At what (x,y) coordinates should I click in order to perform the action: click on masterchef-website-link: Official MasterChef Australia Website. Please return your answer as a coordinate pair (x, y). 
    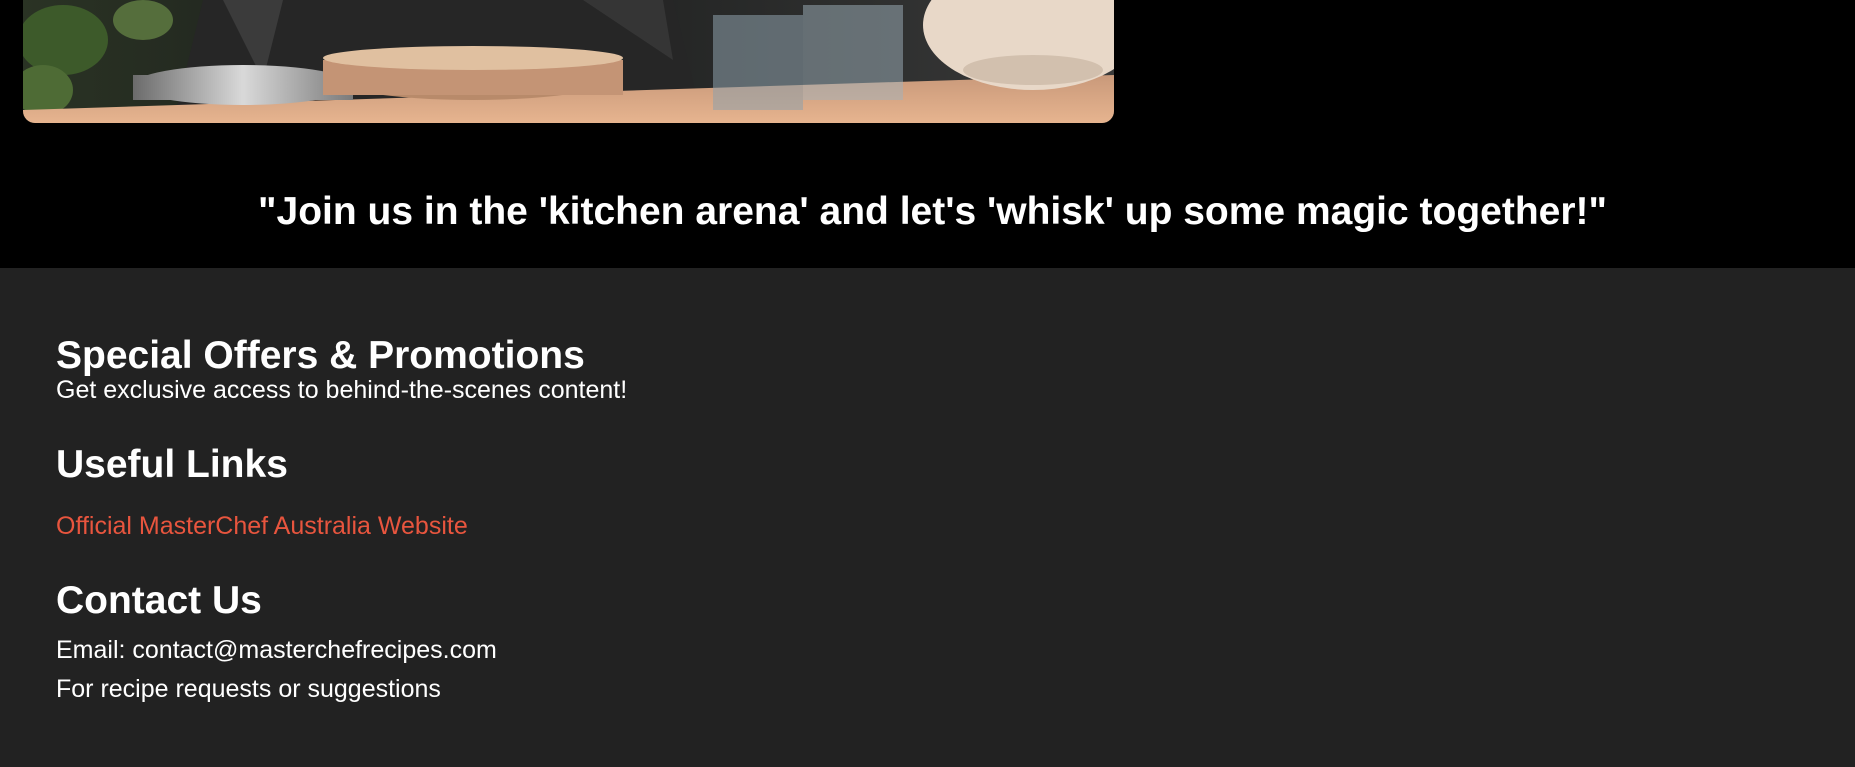
    Looking at the image, I should click on (262, 526).